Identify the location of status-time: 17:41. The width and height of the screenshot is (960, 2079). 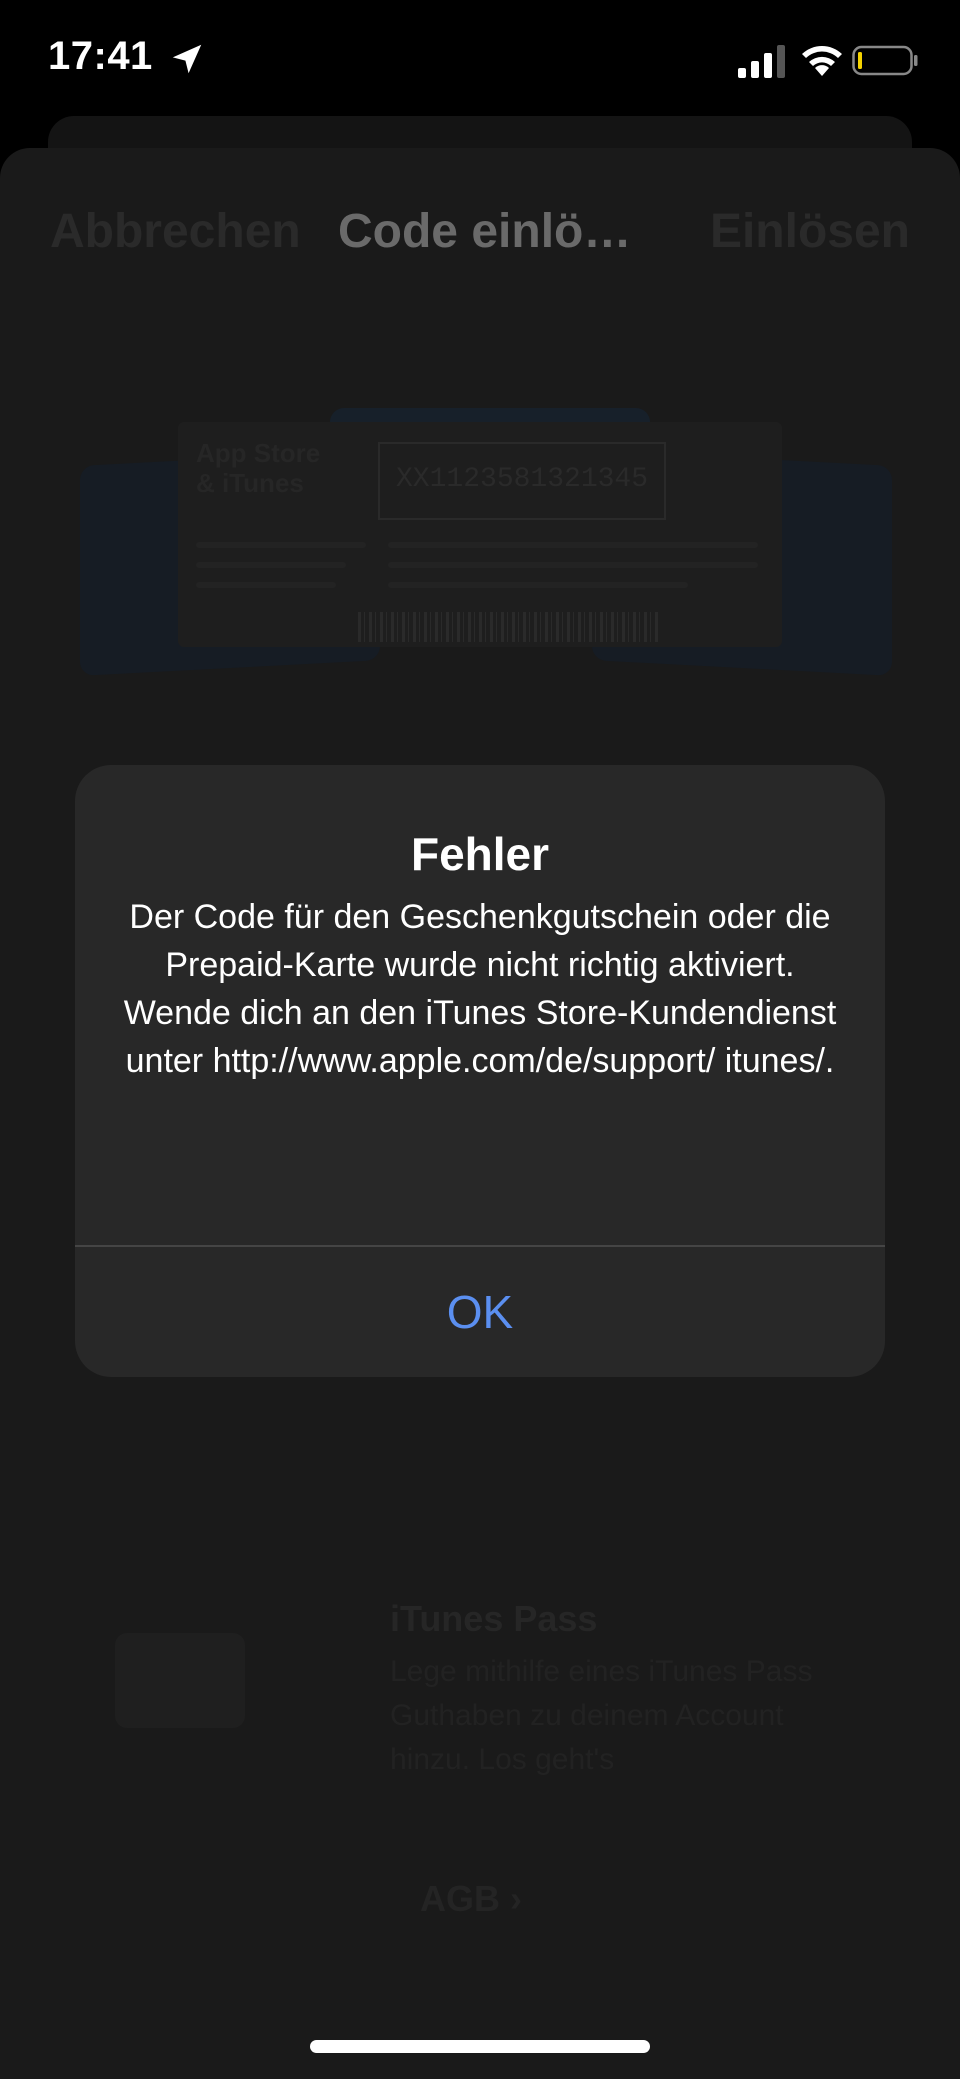
(100, 56).